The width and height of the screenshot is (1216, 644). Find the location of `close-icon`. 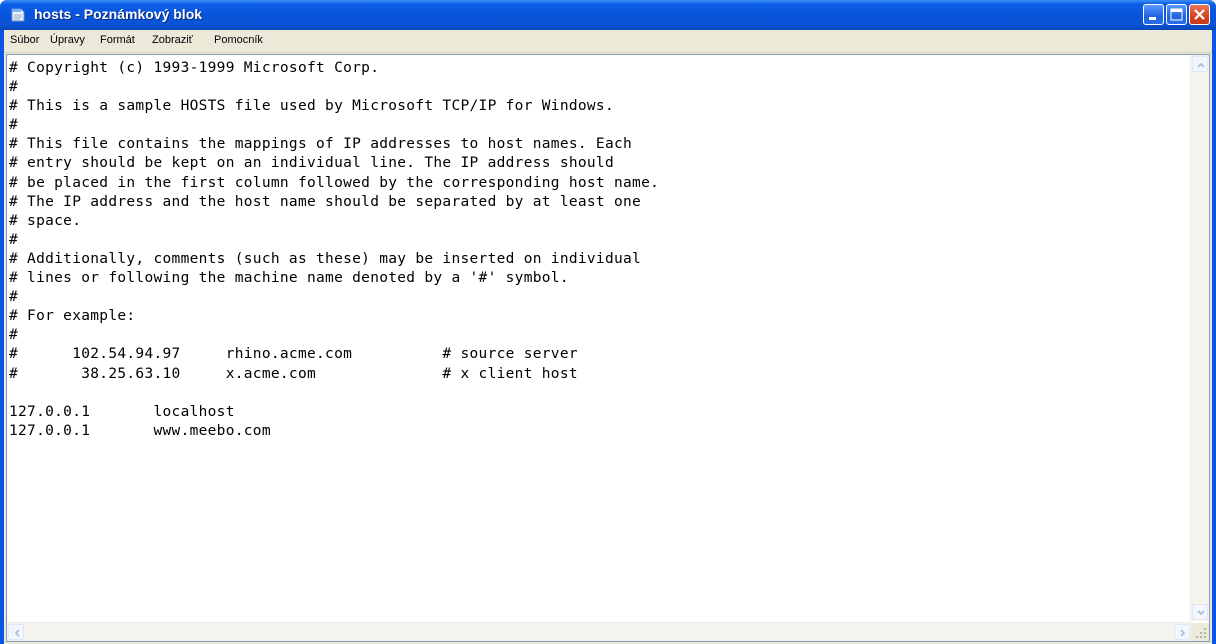

close-icon is located at coordinates (1199, 14).